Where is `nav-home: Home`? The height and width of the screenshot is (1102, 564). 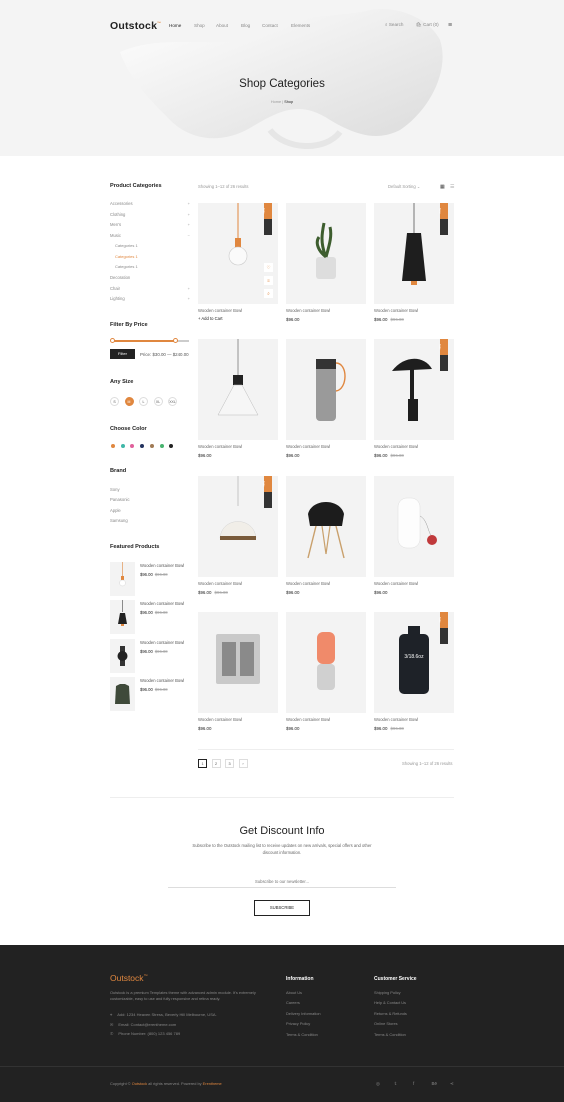 nav-home: Home is located at coordinates (175, 25).